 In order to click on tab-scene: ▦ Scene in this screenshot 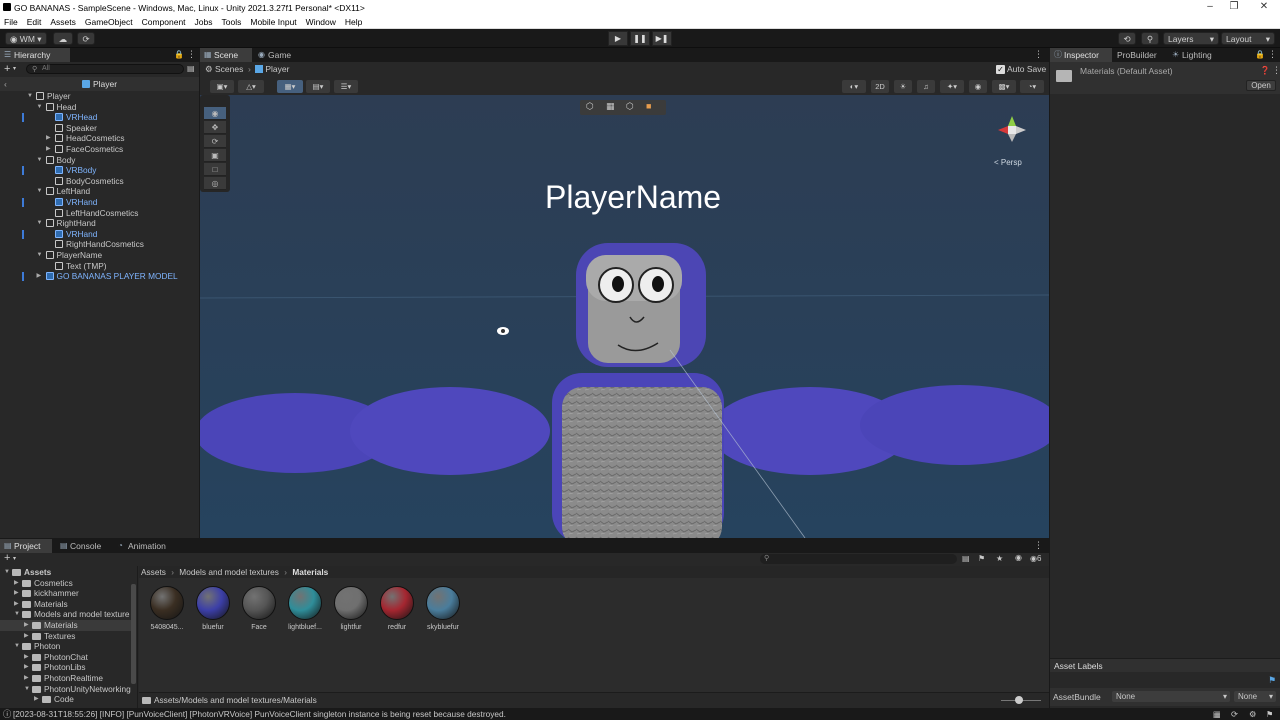, I will do `click(226, 55)`.